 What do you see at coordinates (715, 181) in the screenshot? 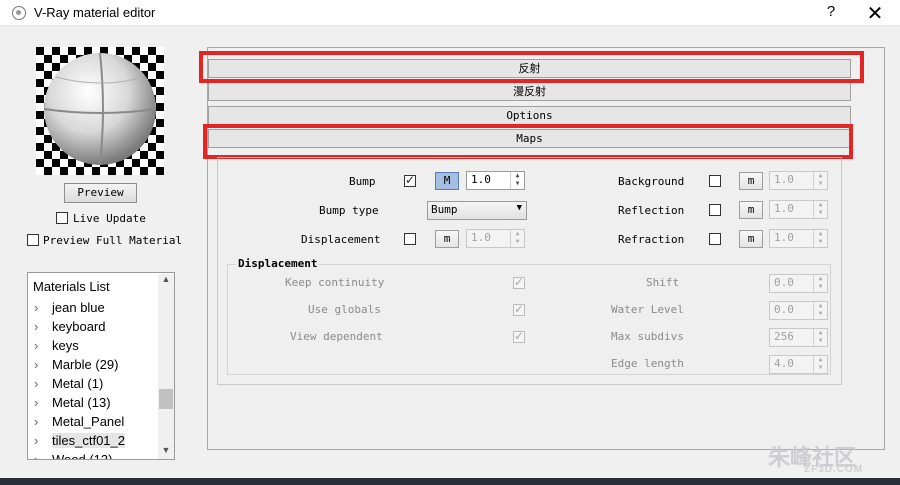
I see `background-checkbox` at bounding box center [715, 181].